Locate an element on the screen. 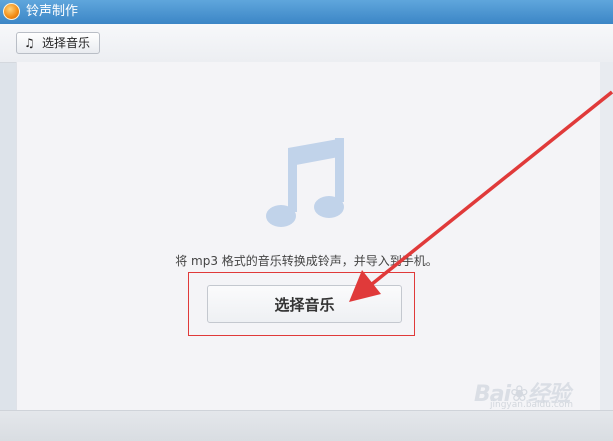  music-note-add-icon: ♫ is located at coordinates (29, 43).